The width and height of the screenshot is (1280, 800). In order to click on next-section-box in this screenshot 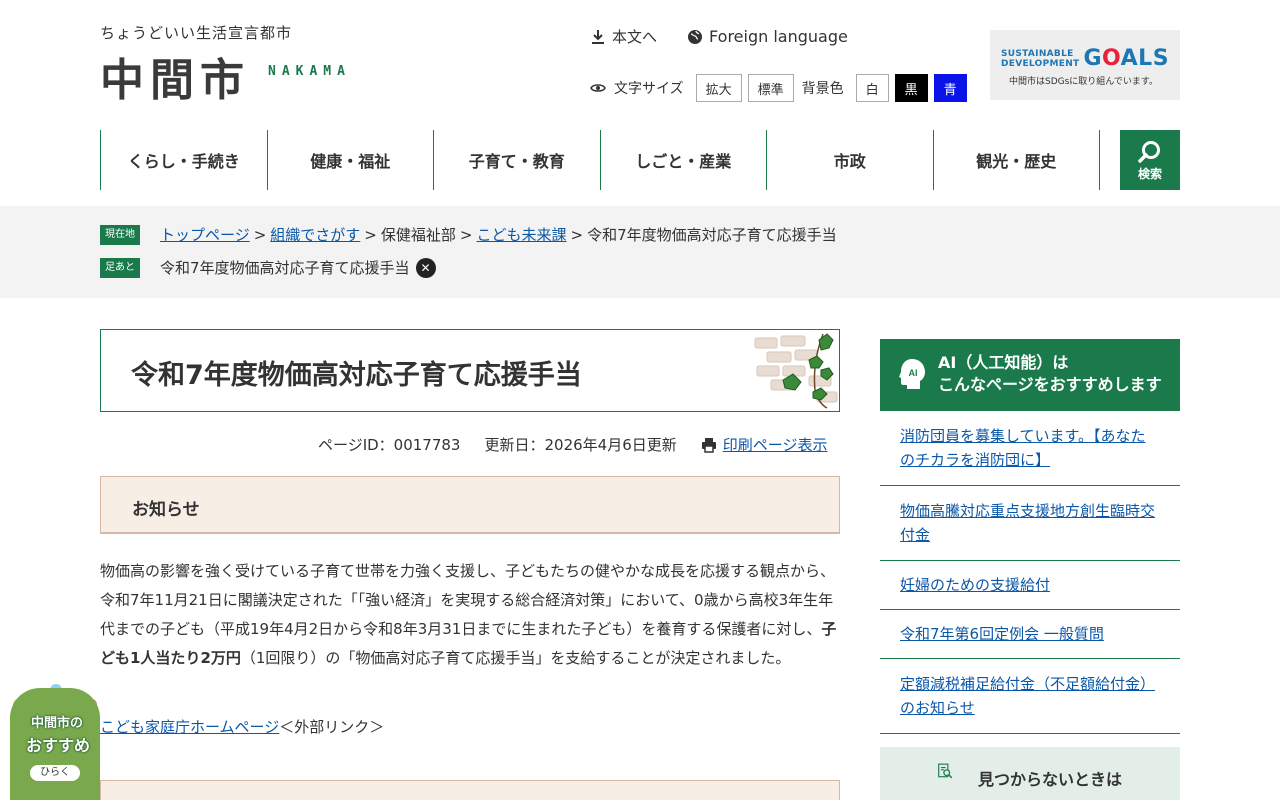, I will do `click(470, 790)`.